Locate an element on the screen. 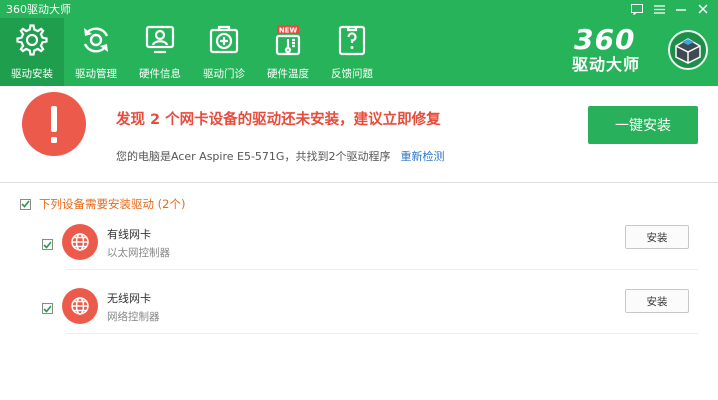  warning-icon is located at coordinates (54, 124).